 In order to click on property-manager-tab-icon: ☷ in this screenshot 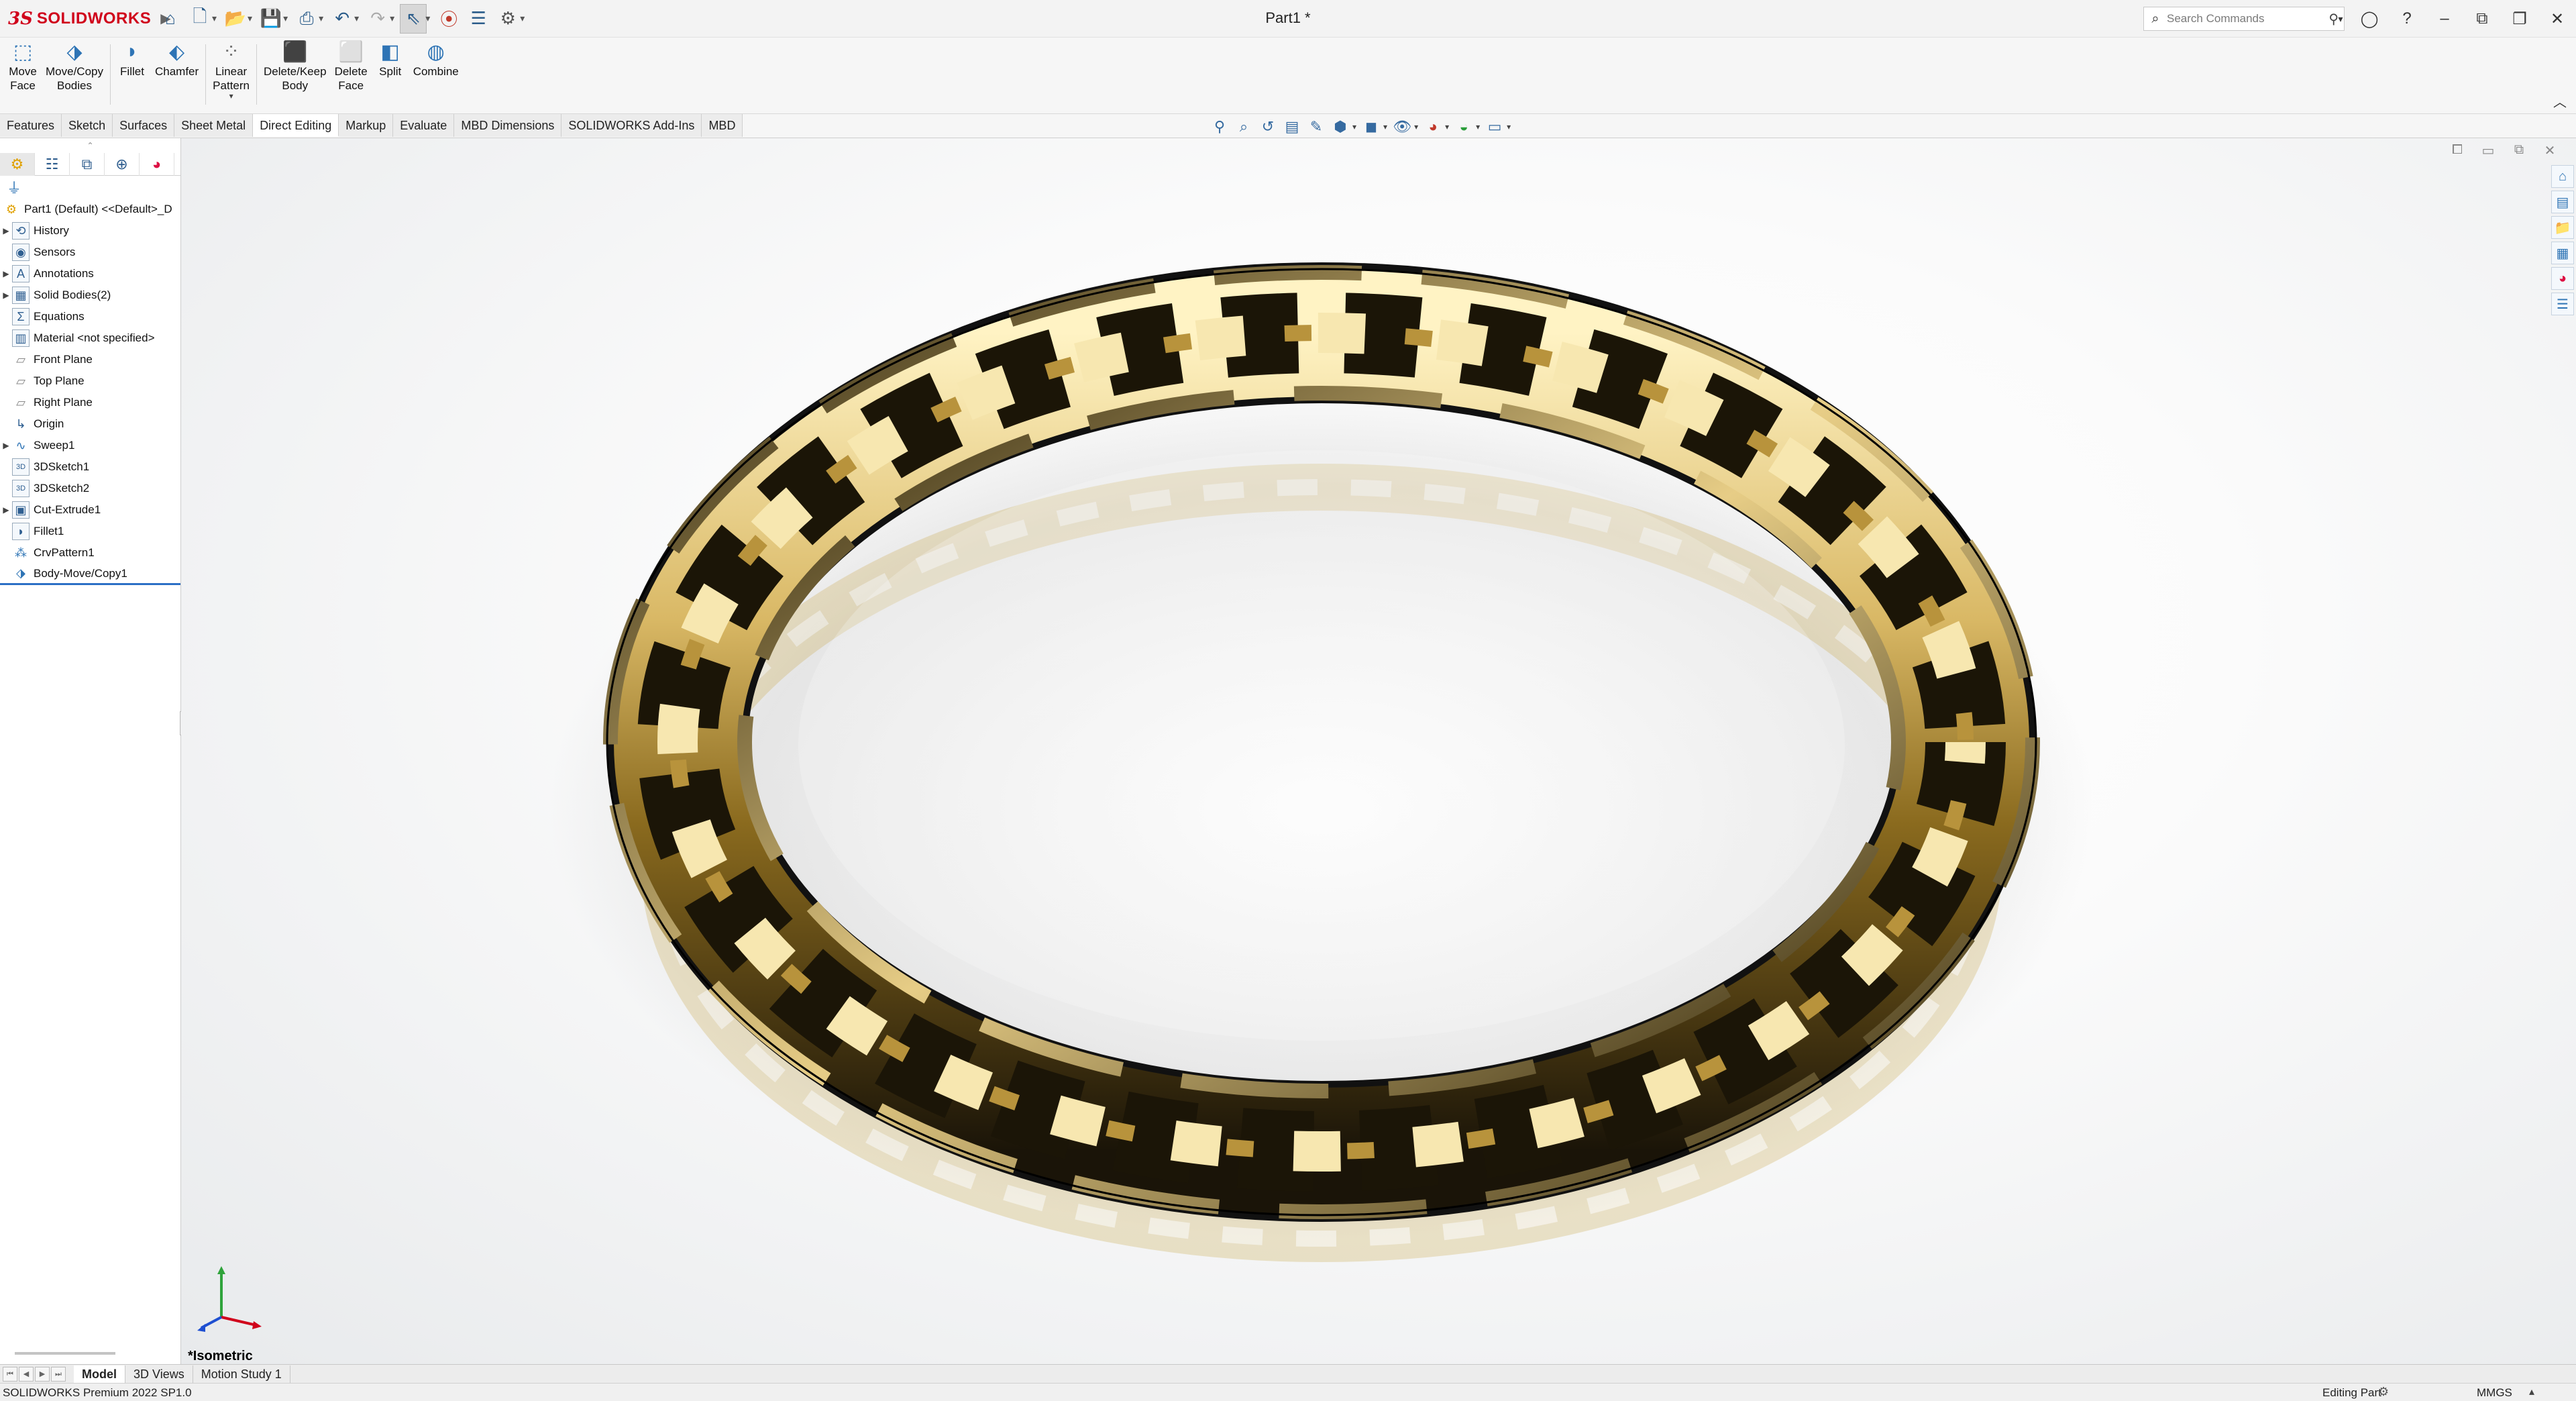, I will do `click(52, 164)`.